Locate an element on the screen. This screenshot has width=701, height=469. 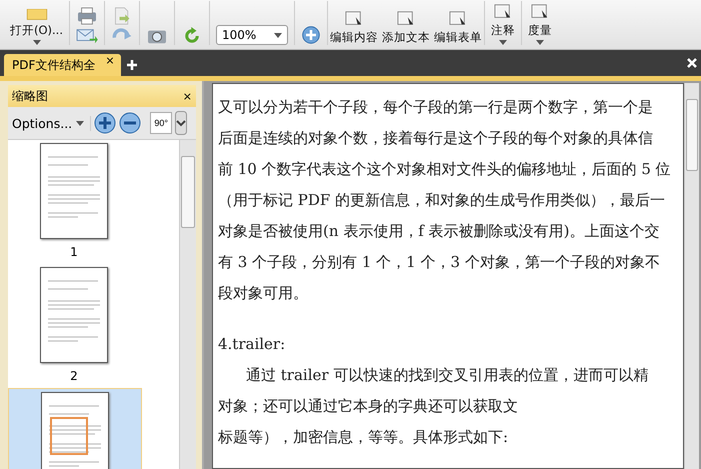
new-tab-icon is located at coordinates (131, 65).